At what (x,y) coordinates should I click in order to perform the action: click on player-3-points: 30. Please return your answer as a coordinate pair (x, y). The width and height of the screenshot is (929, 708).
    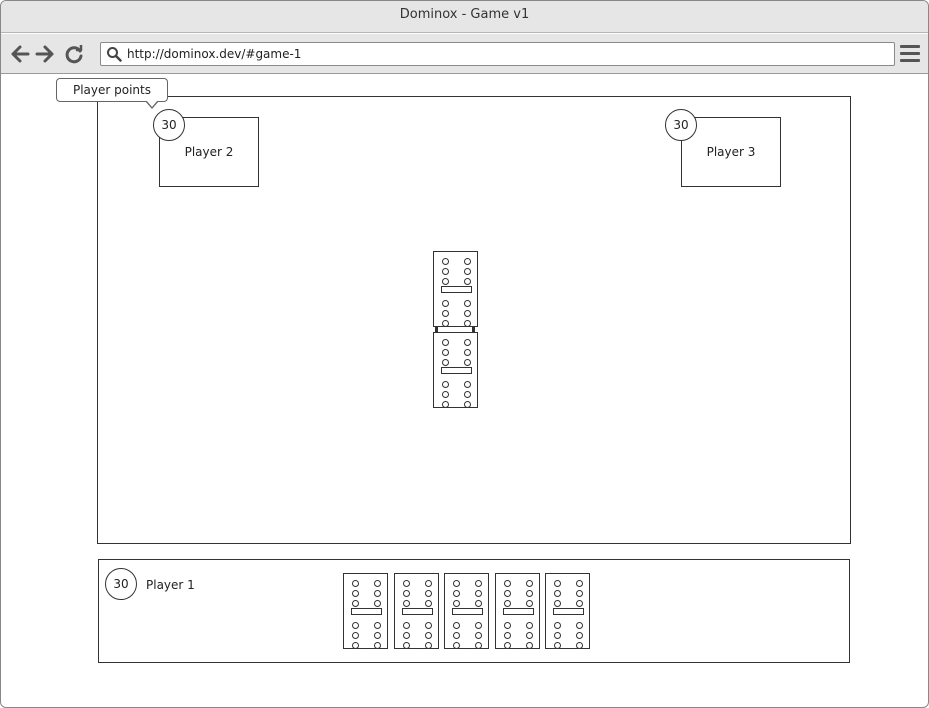
    Looking at the image, I should click on (681, 125).